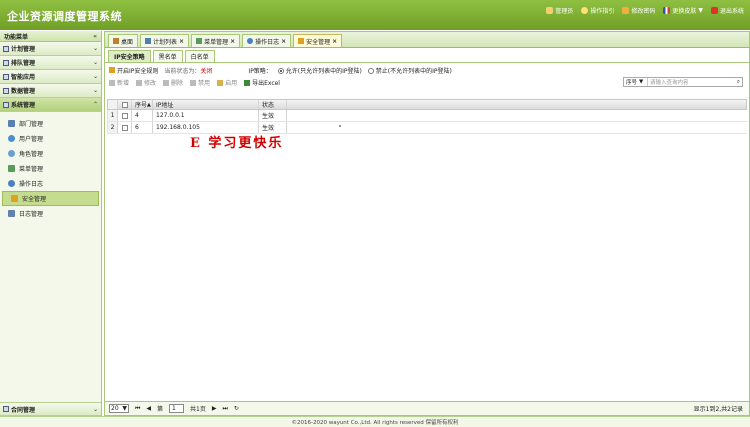 The width and height of the screenshot is (750, 427). Describe the element at coordinates (146, 82) in the screenshot. I see `edit-button: 修改` at that location.